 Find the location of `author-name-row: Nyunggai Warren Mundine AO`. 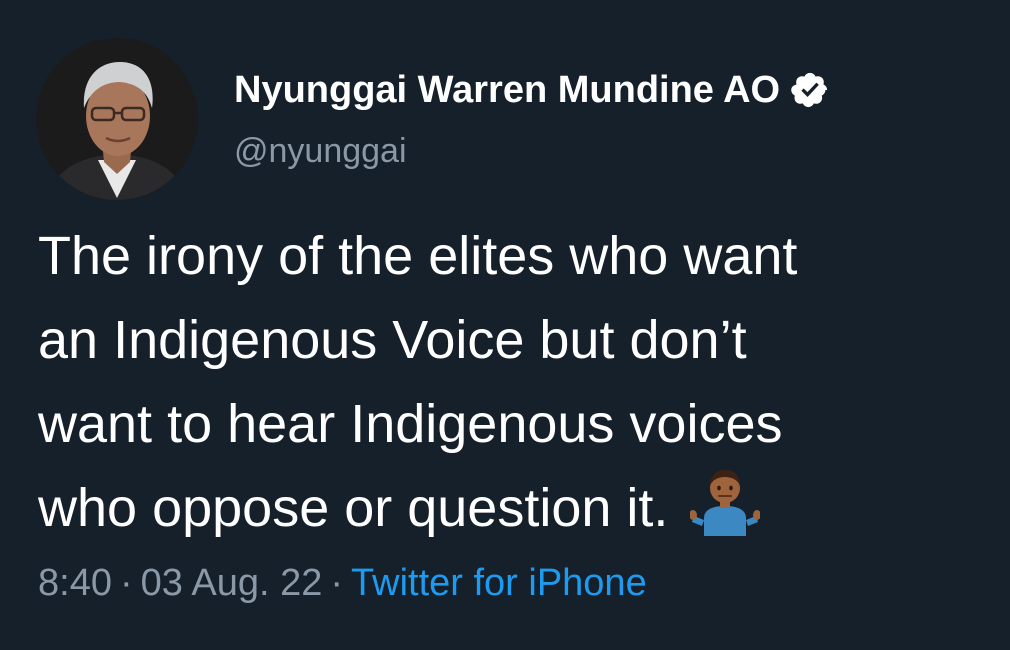

author-name-row: Nyunggai Warren Mundine AO is located at coordinates (532, 90).